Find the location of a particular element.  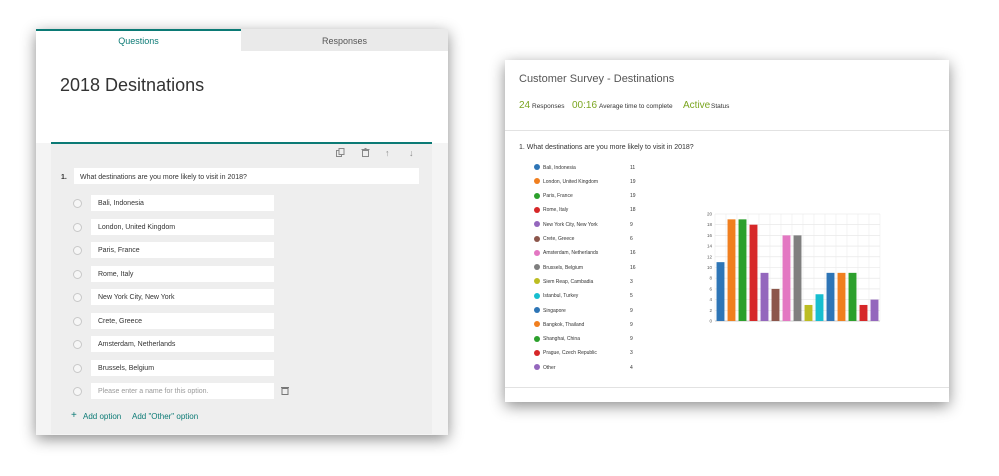

new-option-placeholder: Please enter a name for this option. is located at coordinates (153, 391).